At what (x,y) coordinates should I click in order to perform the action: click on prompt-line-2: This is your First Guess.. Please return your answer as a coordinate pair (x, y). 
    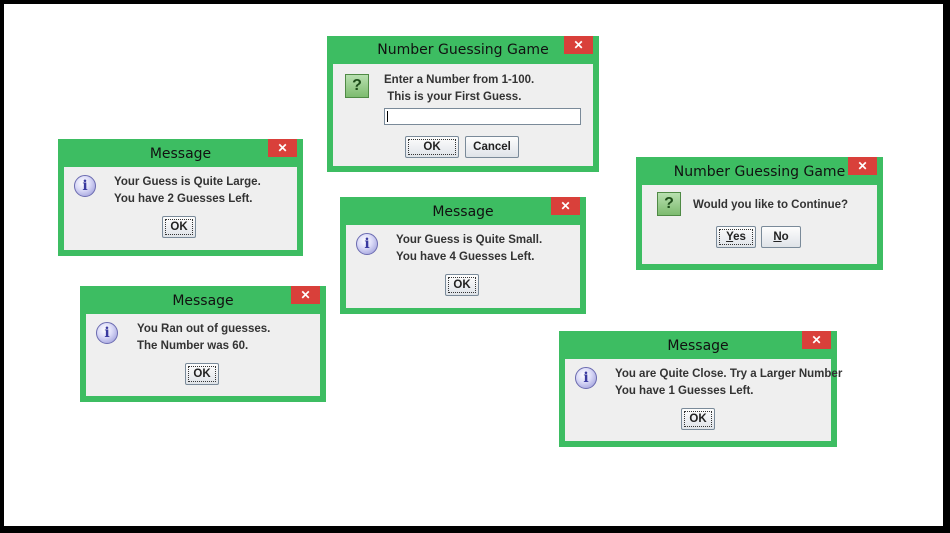
    Looking at the image, I should click on (453, 97).